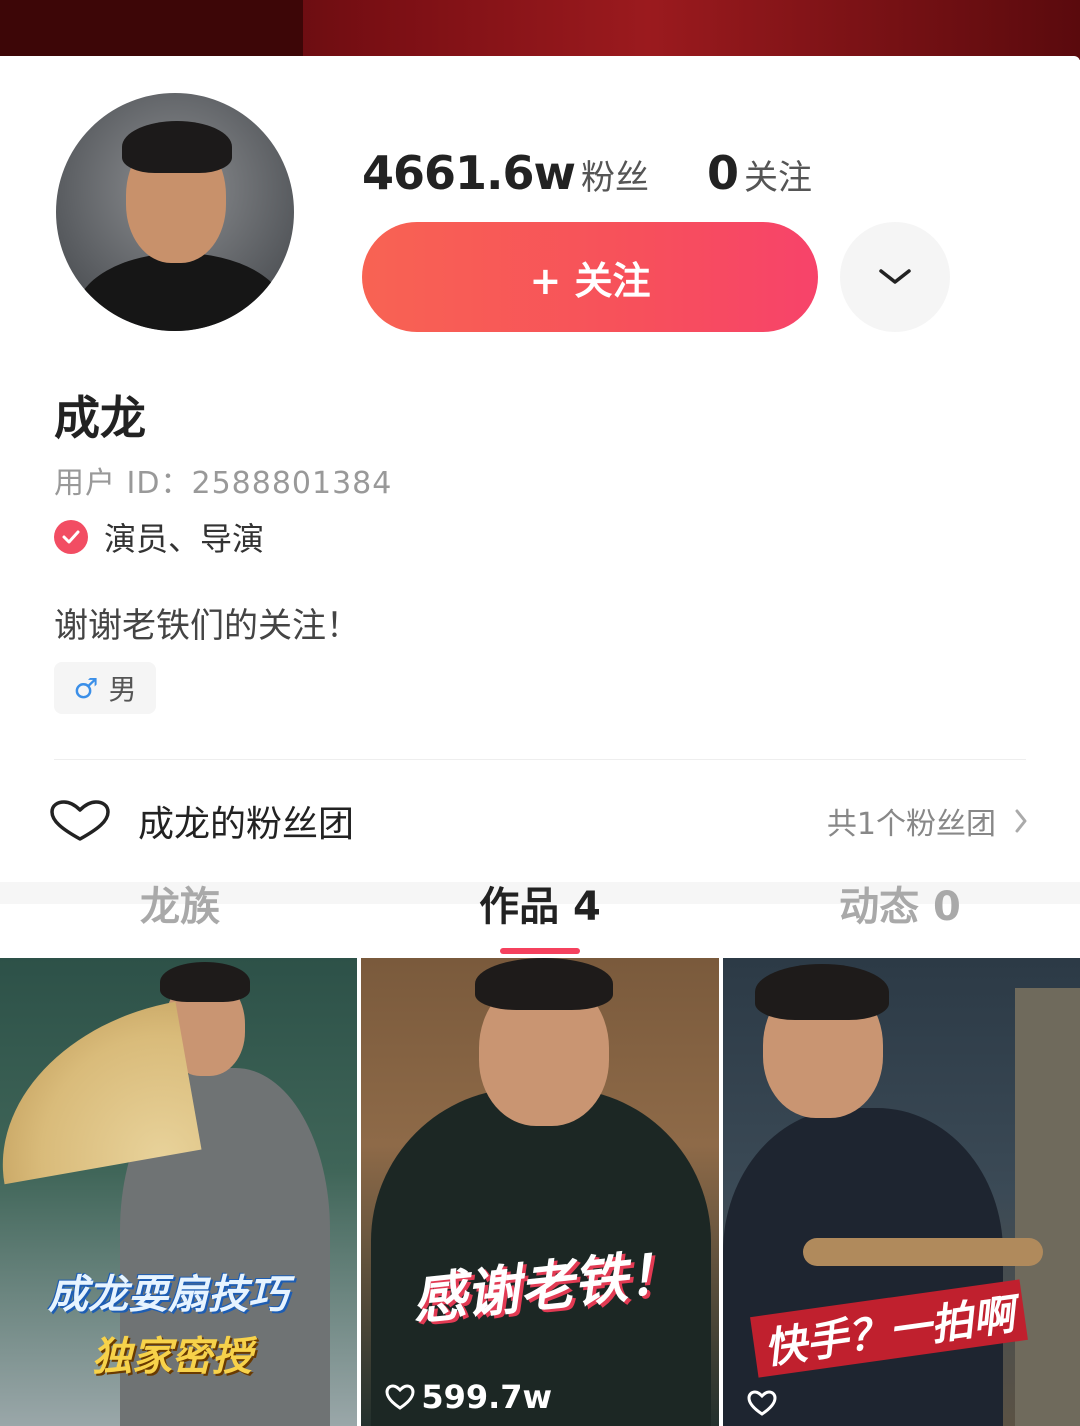  What do you see at coordinates (71, 537) in the screenshot?
I see `check-badge-icon` at bounding box center [71, 537].